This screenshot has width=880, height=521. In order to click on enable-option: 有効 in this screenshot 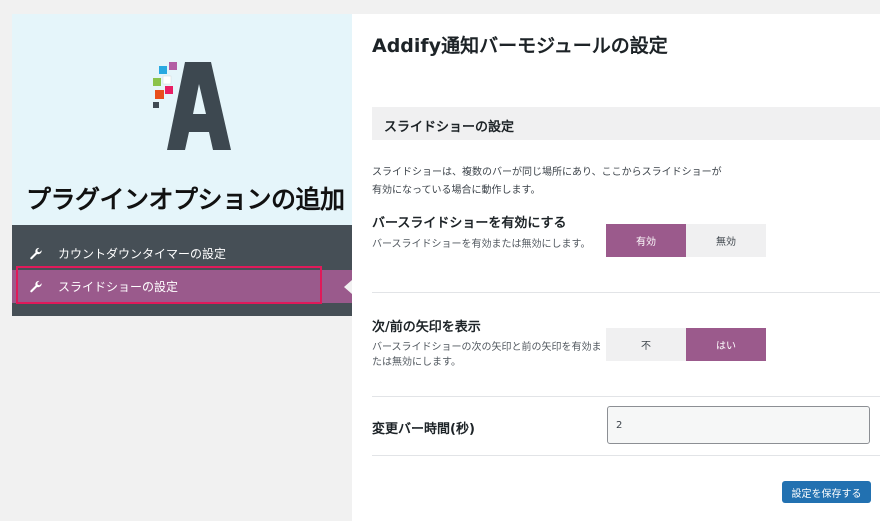, I will do `click(646, 240)`.